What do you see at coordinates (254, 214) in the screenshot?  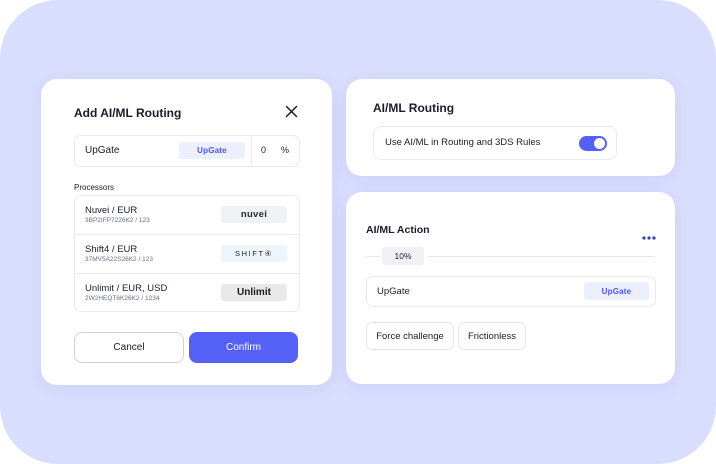 I see `nuvei-logo: nuvei` at bounding box center [254, 214].